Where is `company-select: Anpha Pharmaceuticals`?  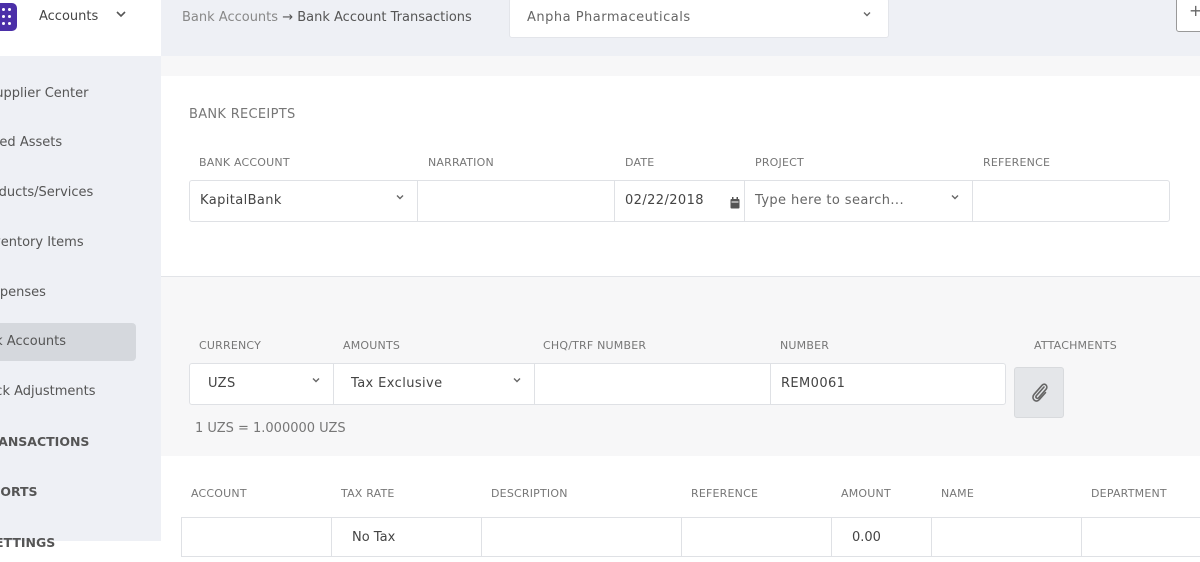 company-select: Anpha Pharmaceuticals is located at coordinates (699, 19).